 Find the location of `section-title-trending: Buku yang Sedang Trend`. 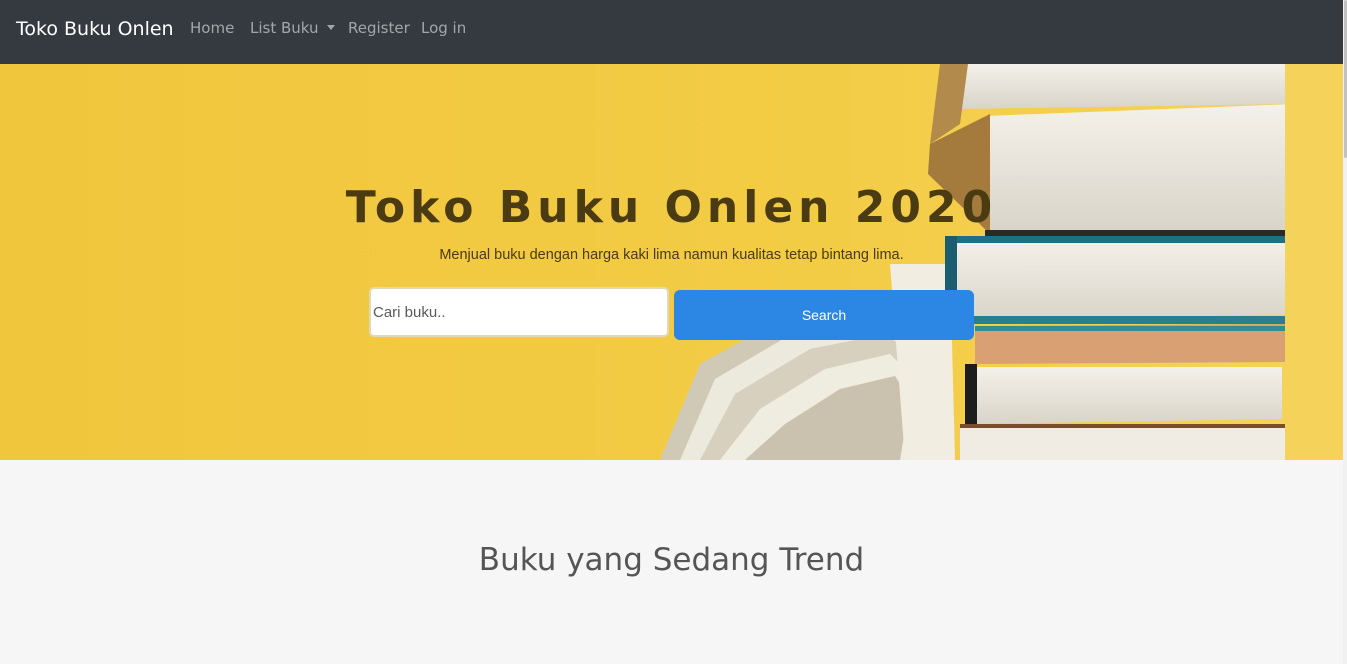

section-title-trending: Buku yang Sedang Trend is located at coordinates (671, 560).